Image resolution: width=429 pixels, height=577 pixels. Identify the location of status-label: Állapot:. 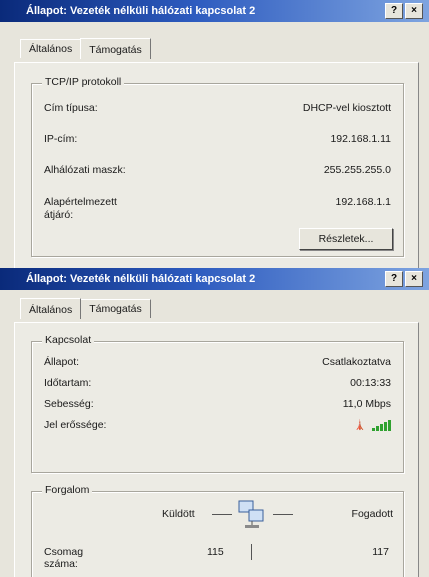
(62, 362).